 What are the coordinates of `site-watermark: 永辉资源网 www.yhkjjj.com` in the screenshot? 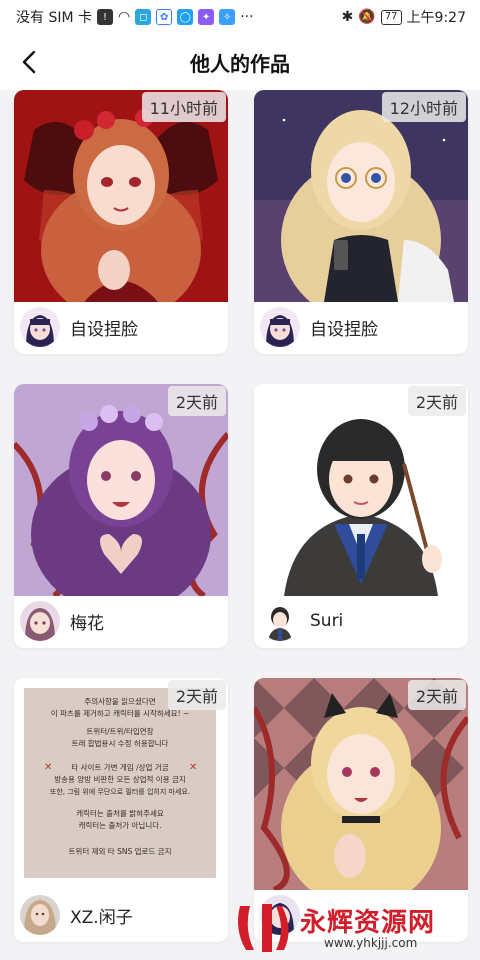 It's located at (352, 928).